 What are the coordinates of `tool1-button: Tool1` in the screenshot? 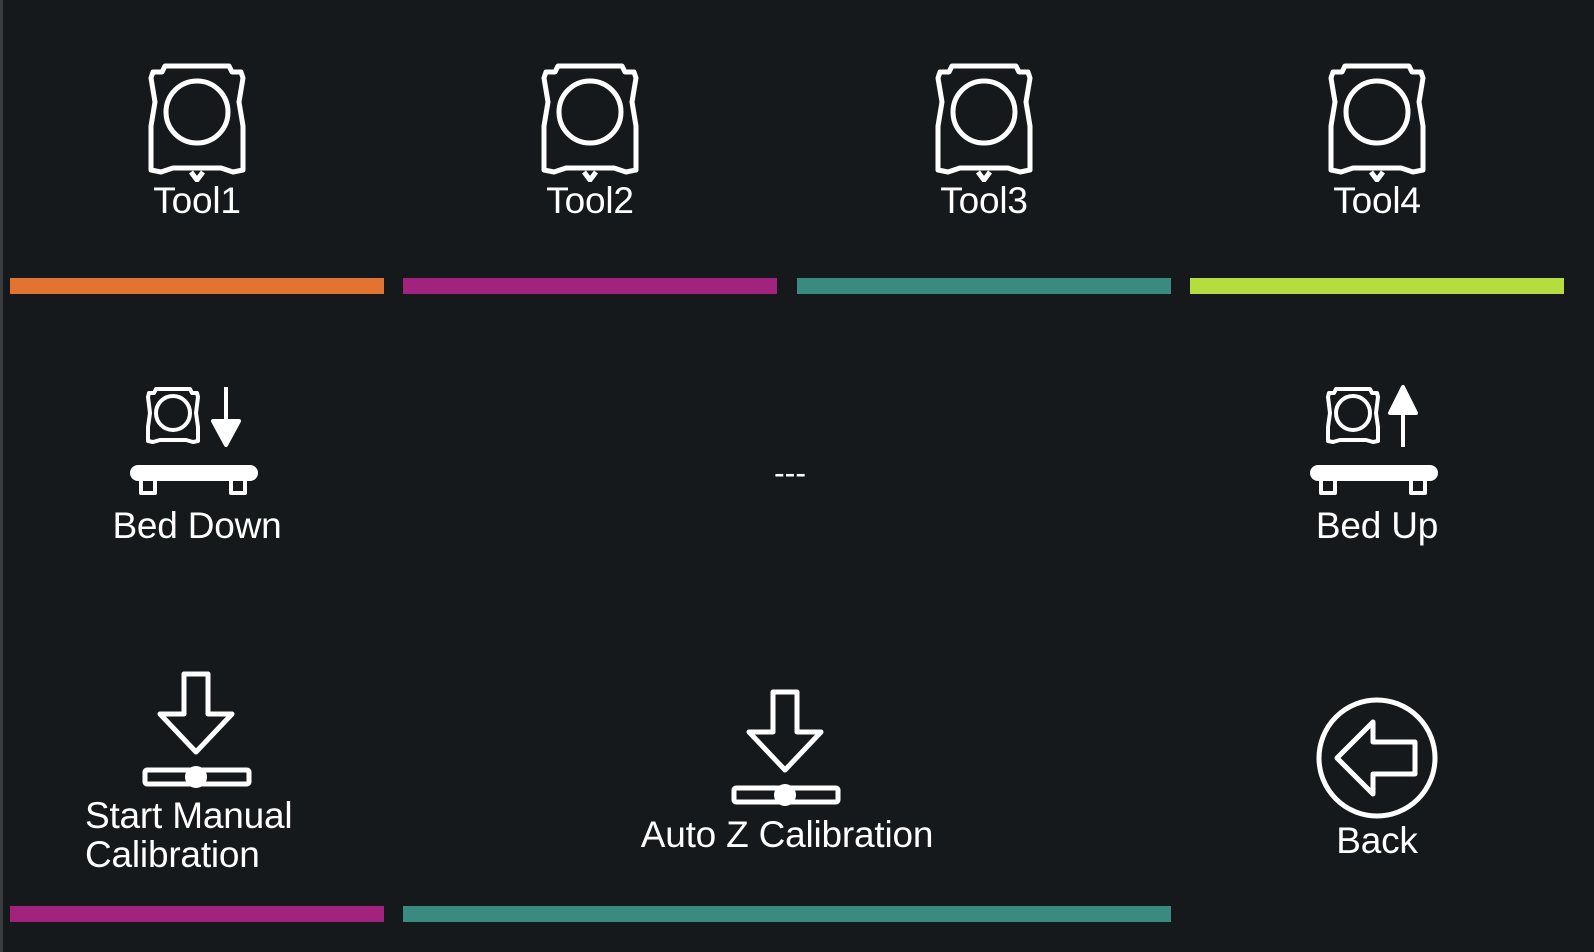 It's located at (197, 151).